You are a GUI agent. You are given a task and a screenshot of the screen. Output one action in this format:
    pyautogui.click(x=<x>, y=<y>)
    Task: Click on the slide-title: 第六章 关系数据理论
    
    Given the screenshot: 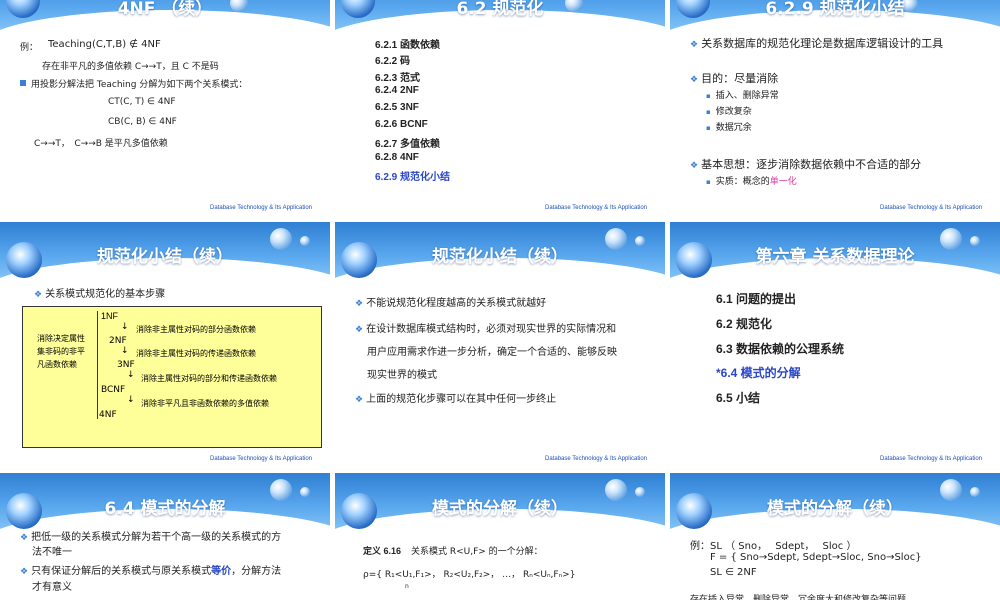 What is the action you would take?
    pyautogui.click(x=835, y=257)
    